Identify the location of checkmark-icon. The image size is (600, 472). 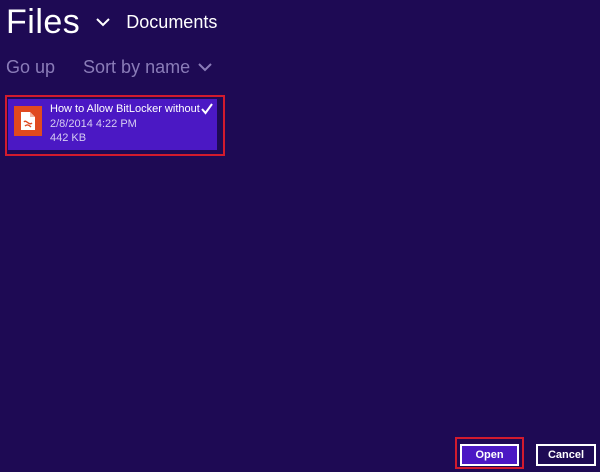
(207, 109).